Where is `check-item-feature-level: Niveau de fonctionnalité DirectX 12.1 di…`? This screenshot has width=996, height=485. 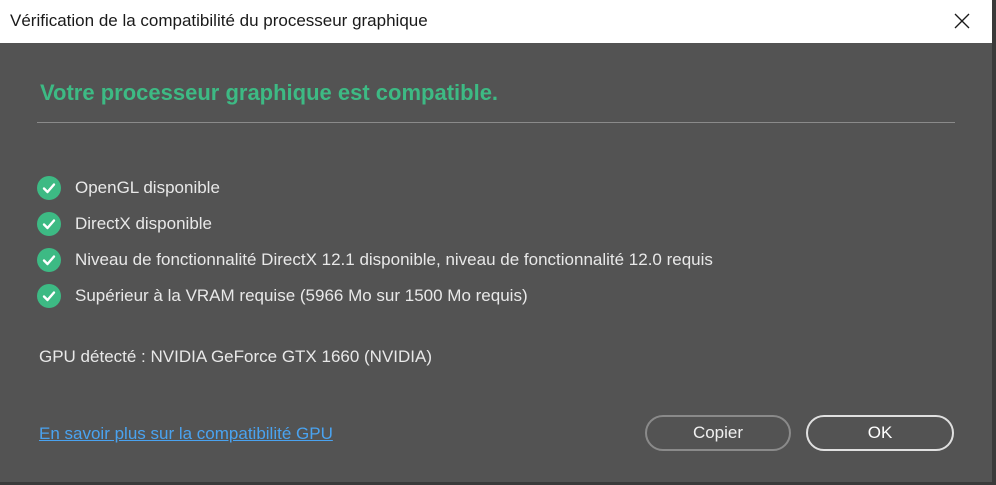 check-item-feature-level: Niveau de fonctionnalité DirectX 12.1 di… is located at coordinates (375, 260).